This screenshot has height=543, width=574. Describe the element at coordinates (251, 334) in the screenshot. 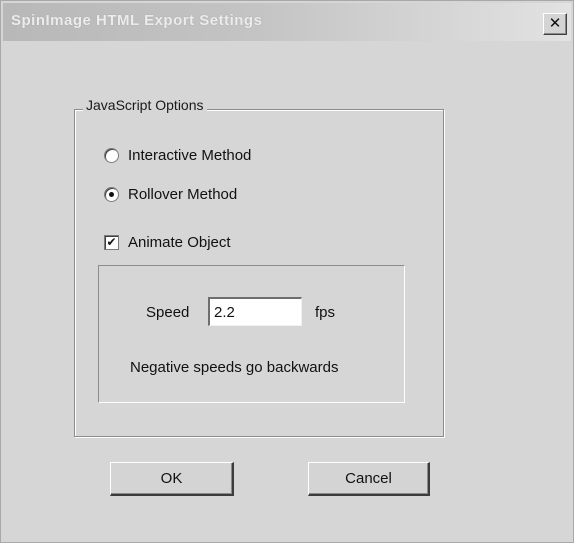

I see `animation-settings-panel` at that location.